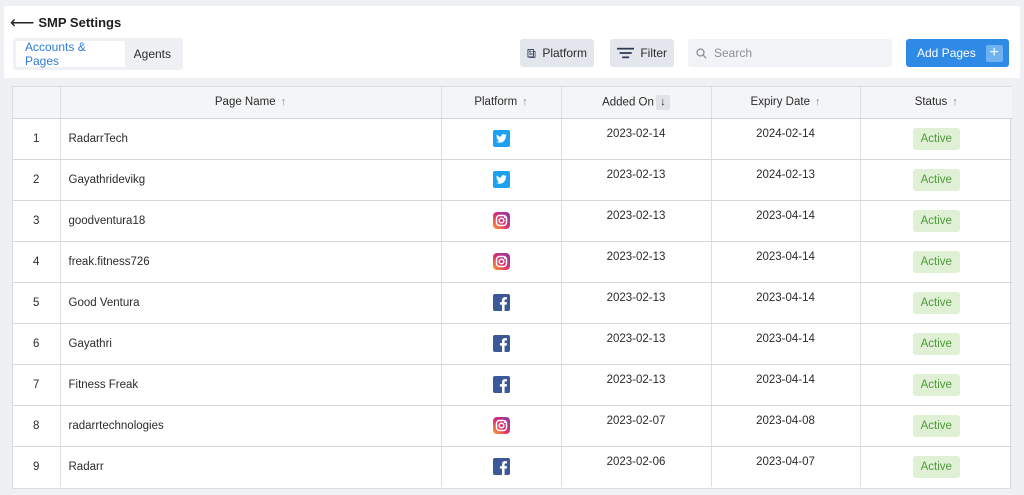  I want to click on page-name-cell: Good Ventura, so click(251, 303).